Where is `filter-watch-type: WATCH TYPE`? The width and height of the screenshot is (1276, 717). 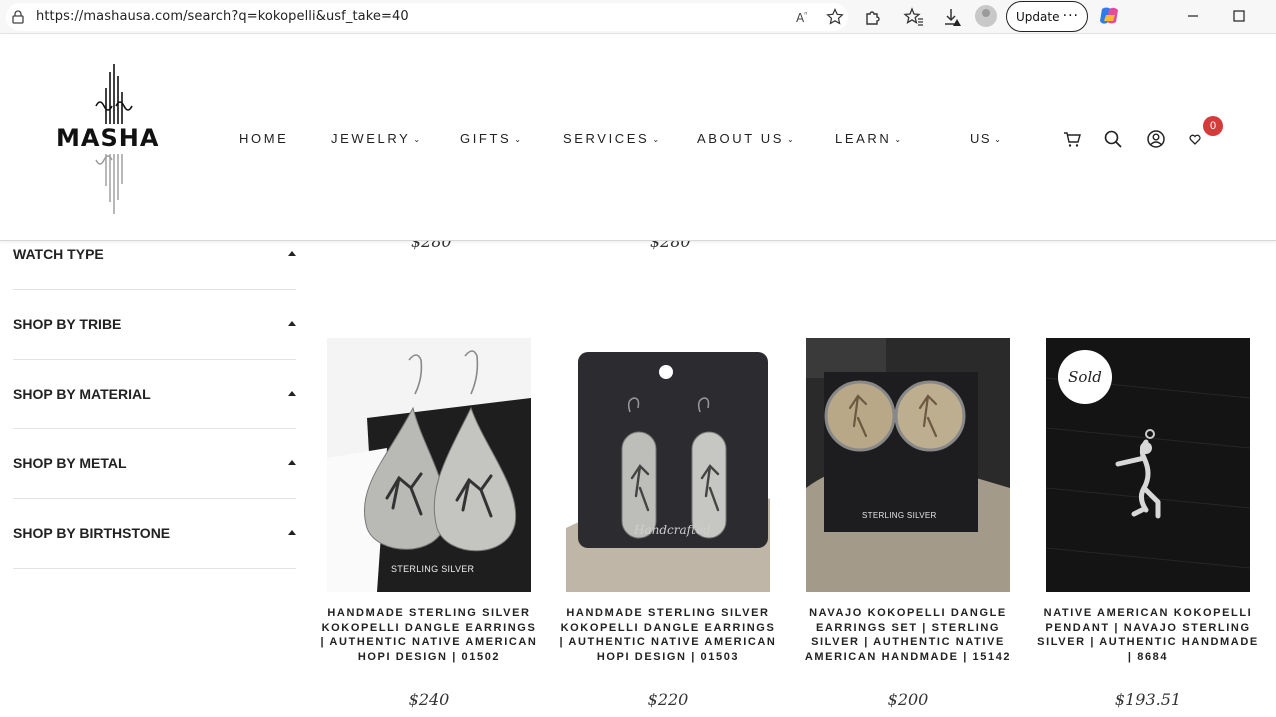
filter-watch-type: WATCH TYPE is located at coordinates (154, 265).